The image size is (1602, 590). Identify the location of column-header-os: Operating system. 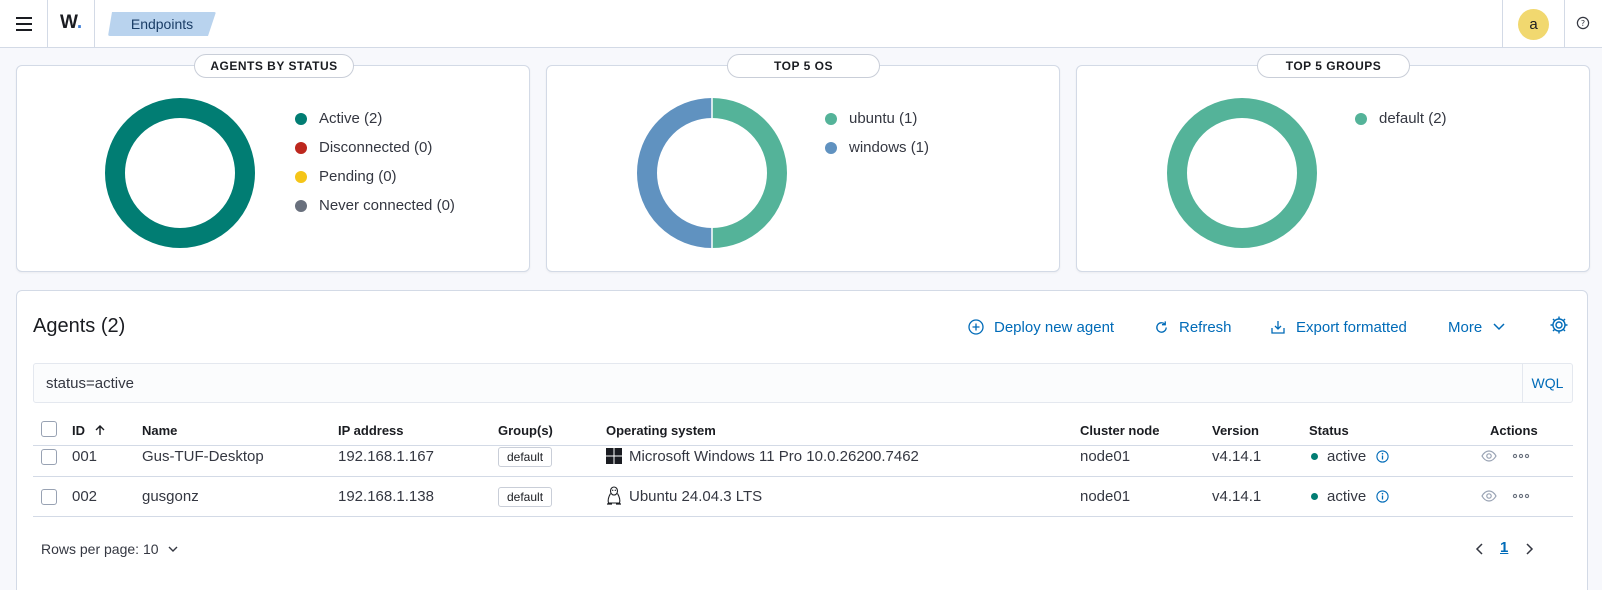
(661, 430).